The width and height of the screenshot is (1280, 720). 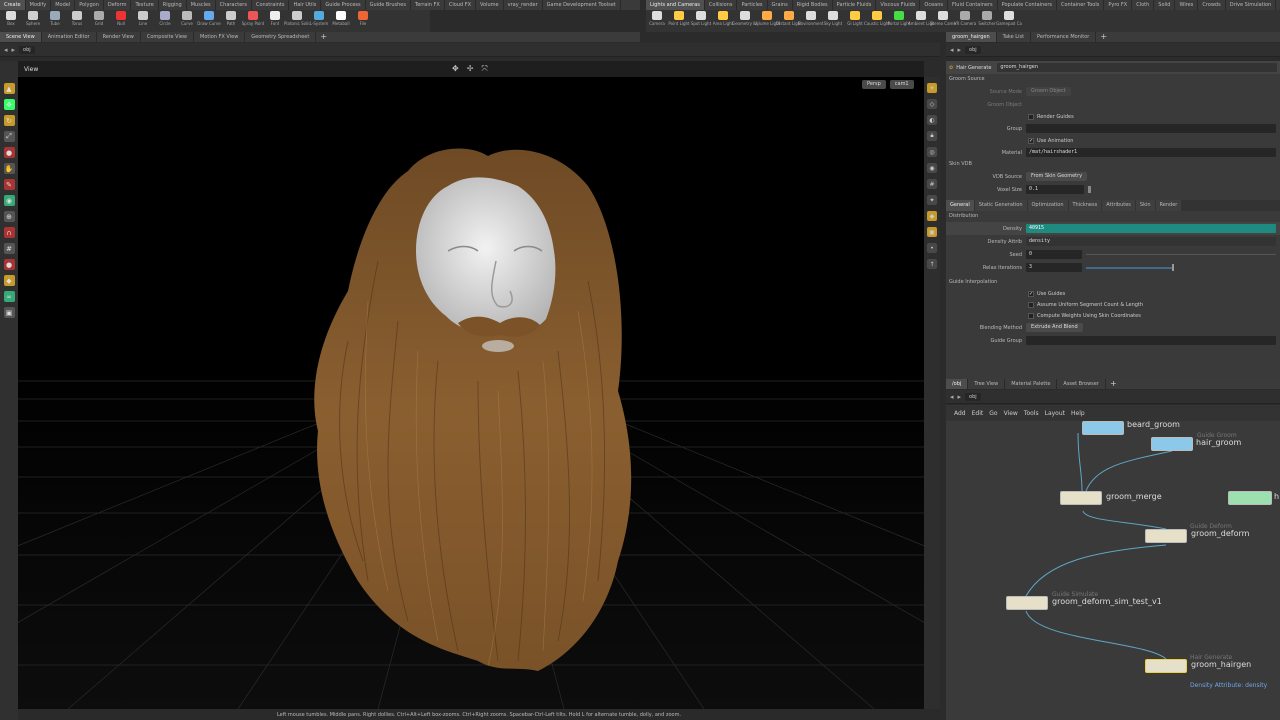 I want to click on shelf-tab-4: Deform, so click(x=118, y=5).